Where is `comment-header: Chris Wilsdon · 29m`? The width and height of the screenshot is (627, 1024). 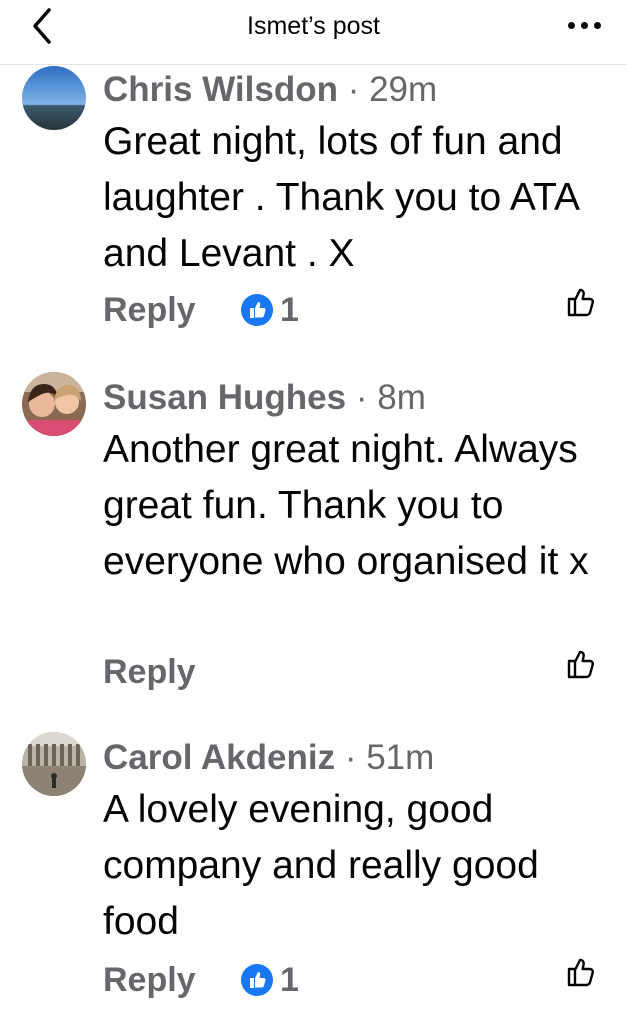 comment-header: Chris Wilsdon · 29m is located at coordinates (270, 90).